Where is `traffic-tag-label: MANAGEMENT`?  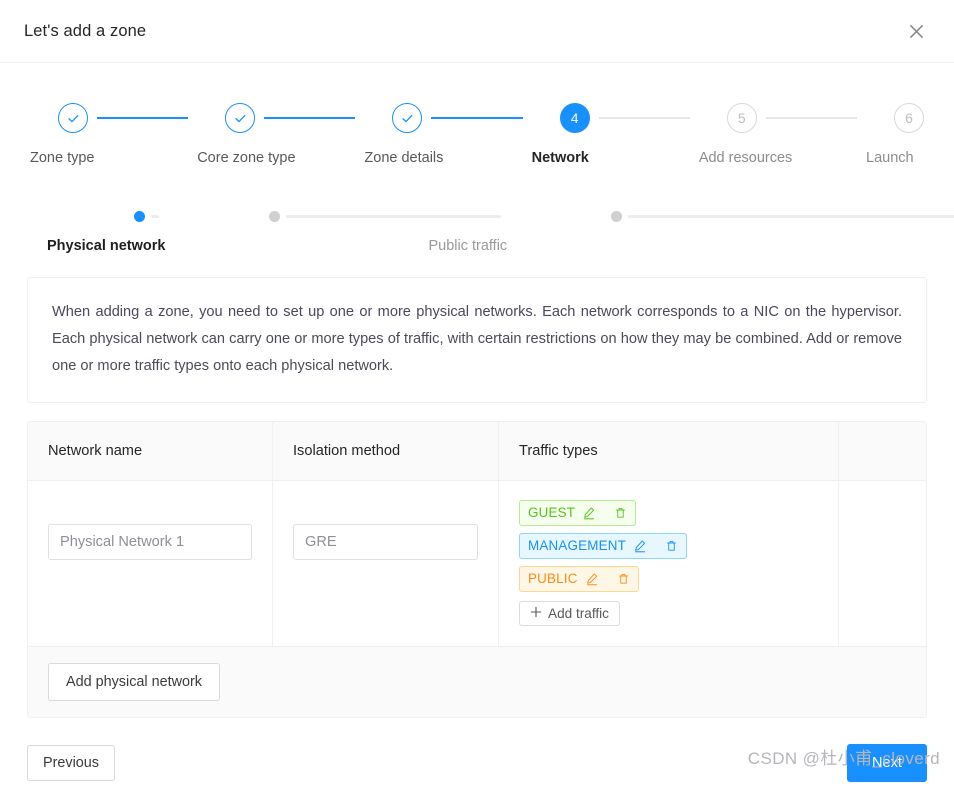 traffic-tag-label: MANAGEMENT is located at coordinates (577, 545).